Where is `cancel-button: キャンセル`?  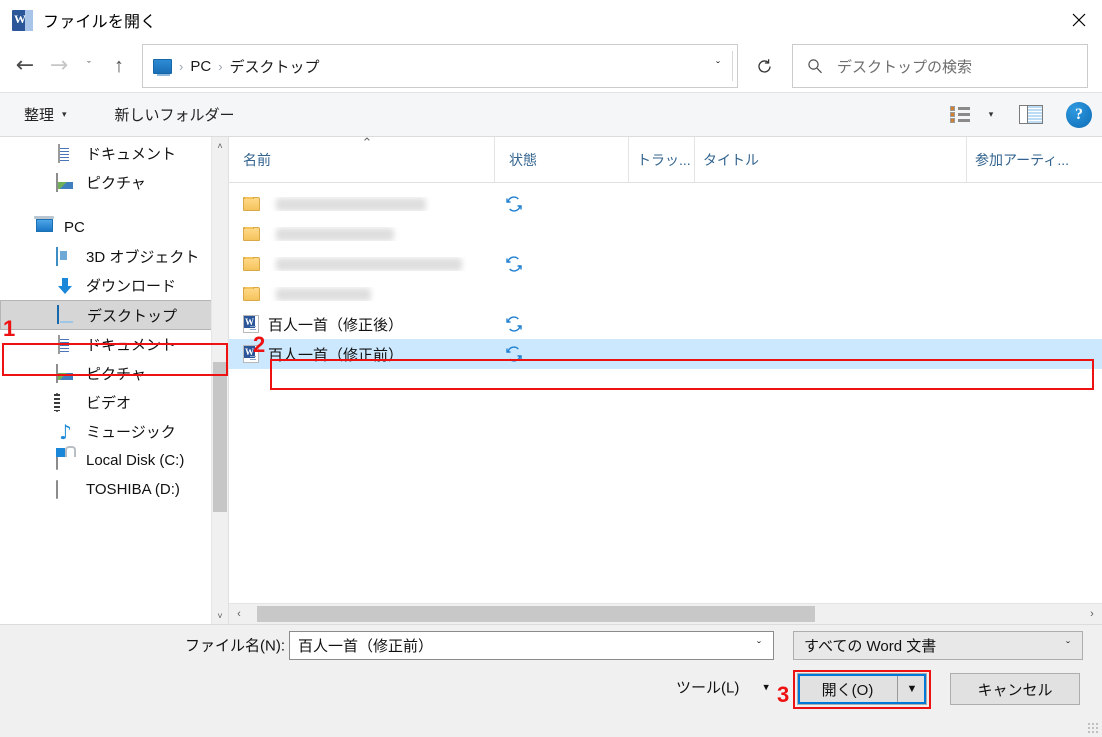 cancel-button: キャンセル is located at coordinates (1015, 689).